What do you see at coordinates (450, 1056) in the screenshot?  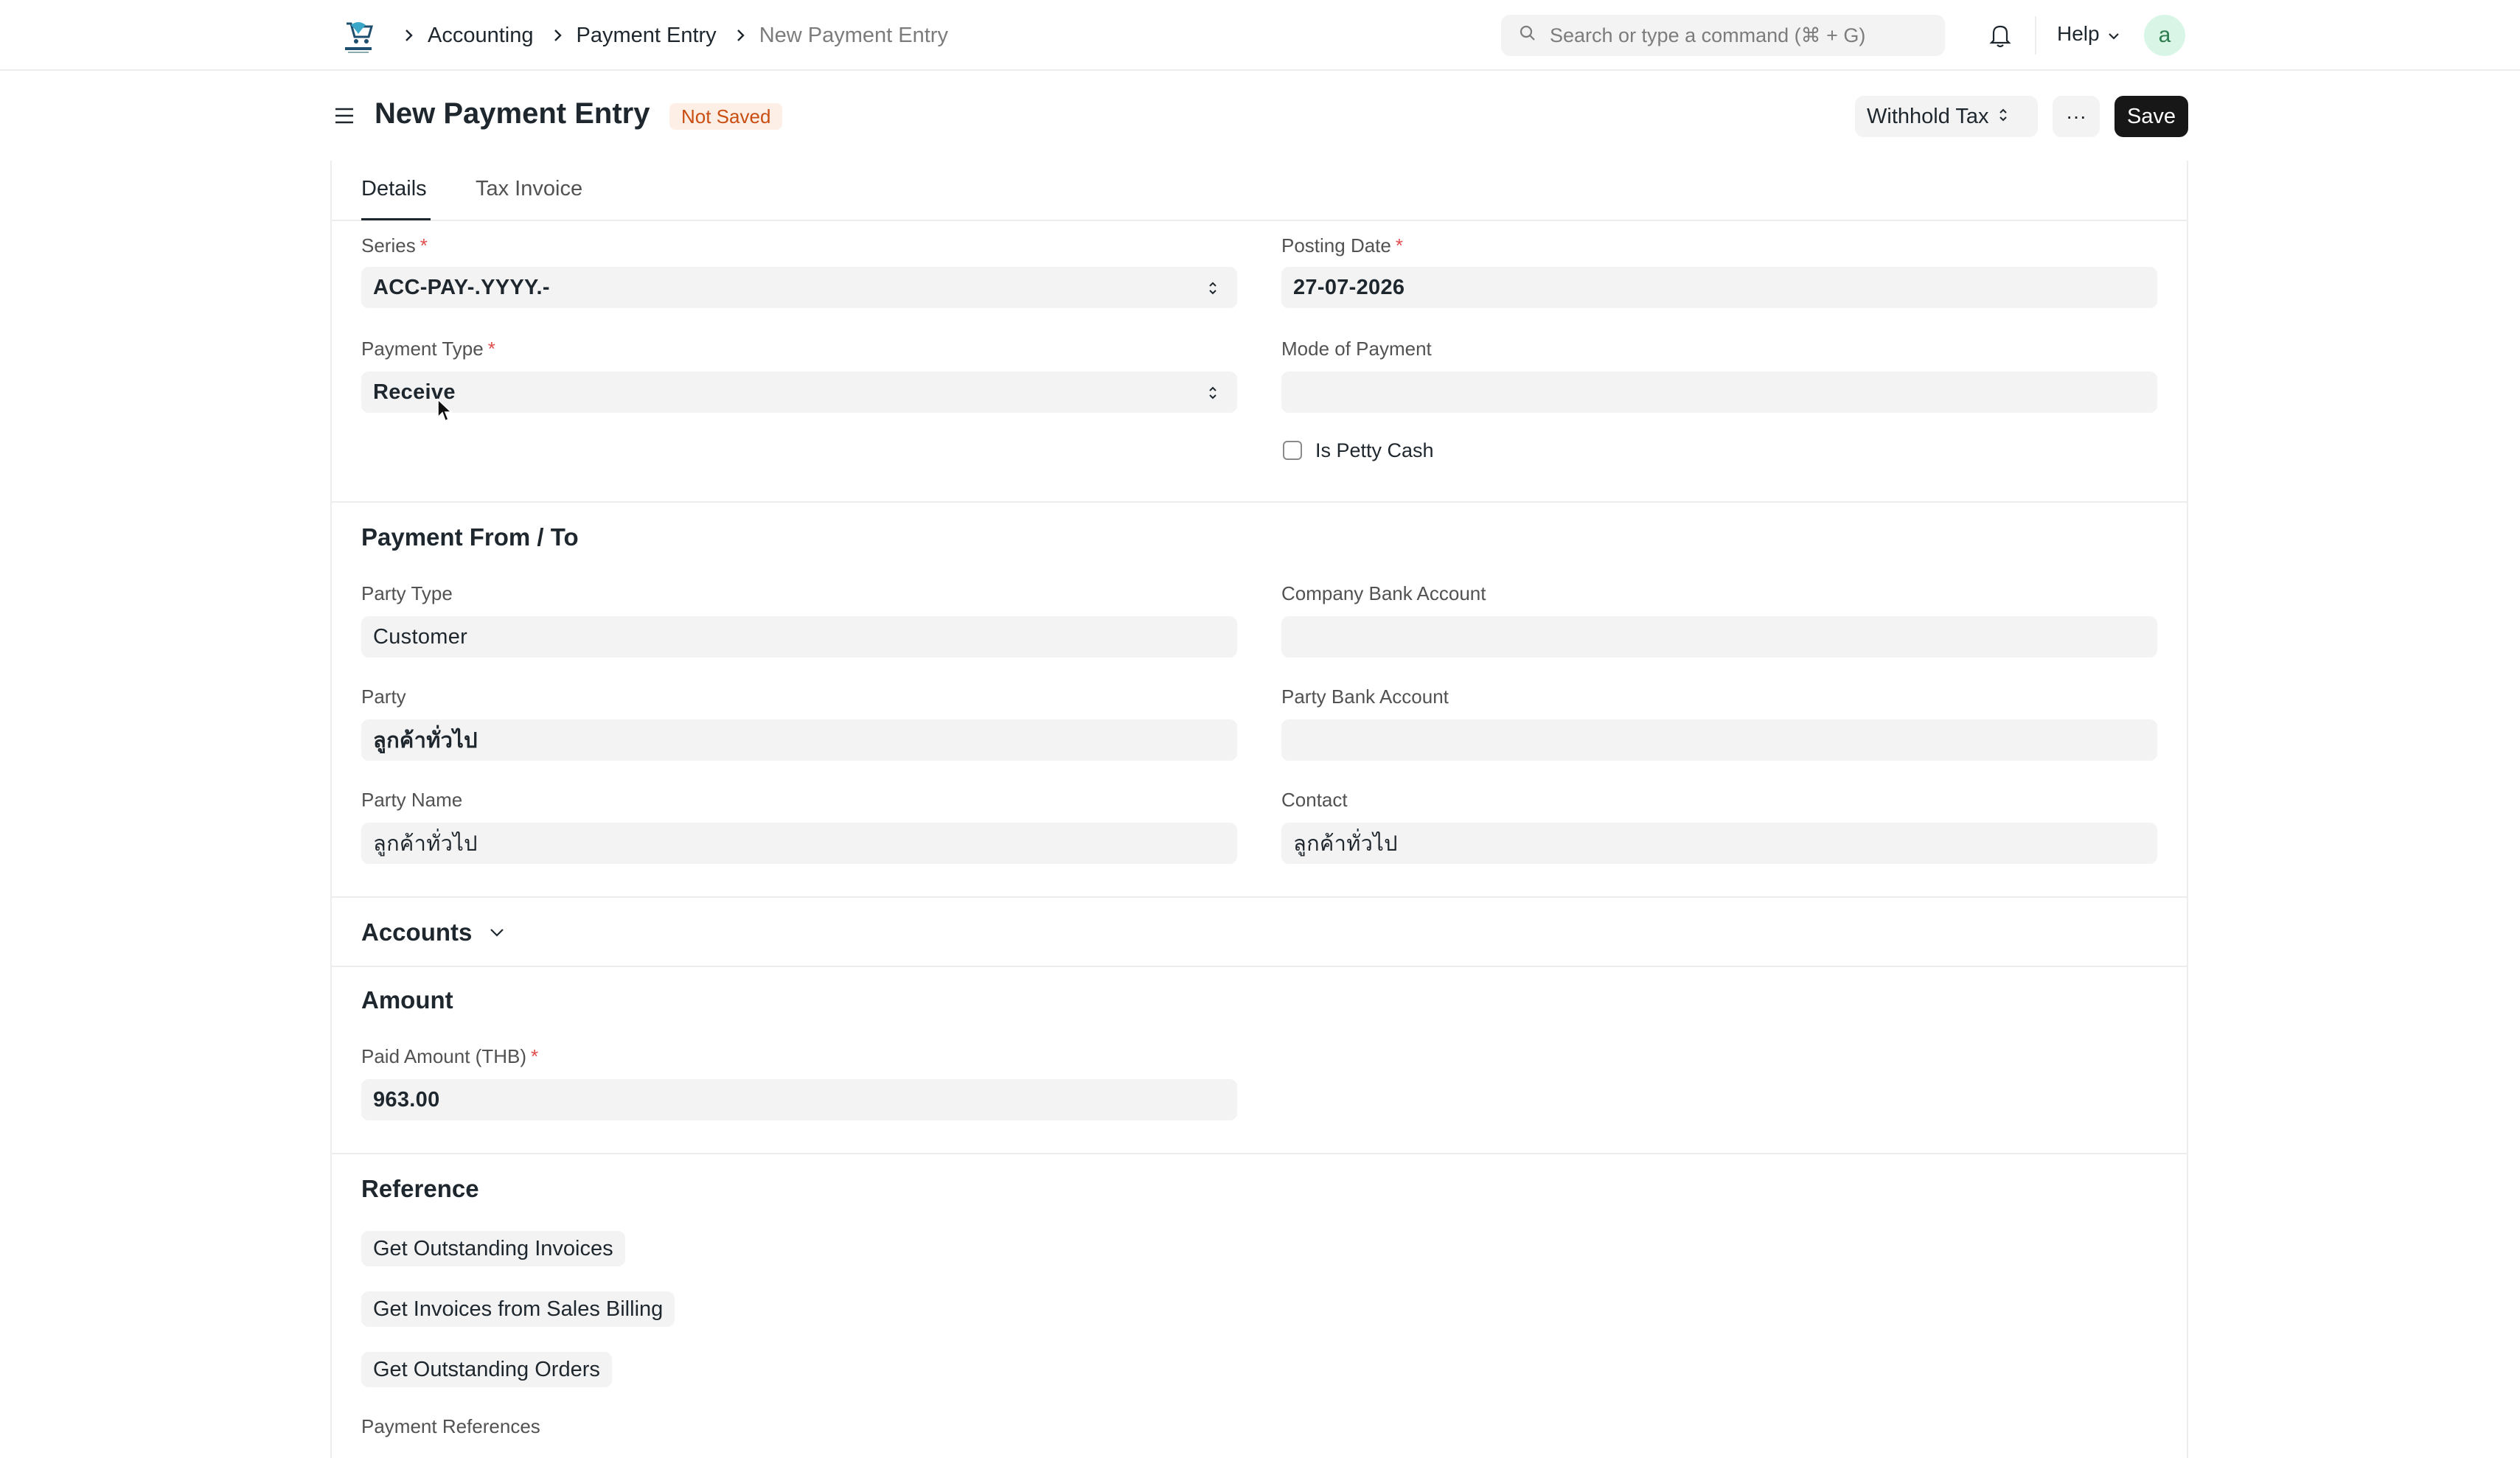 I see `paid-amount-label: Paid Amount (THB) *` at bounding box center [450, 1056].